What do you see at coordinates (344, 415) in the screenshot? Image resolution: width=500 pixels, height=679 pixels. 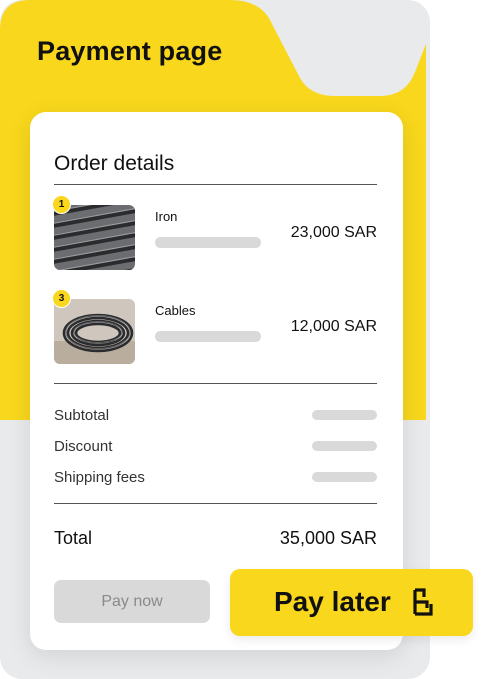 I see `subtotal-value-placeholder` at bounding box center [344, 415].